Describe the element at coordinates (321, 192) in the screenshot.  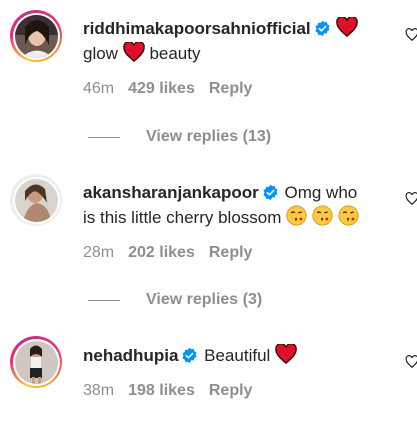
I see `comment-text: Omg who` at that location.